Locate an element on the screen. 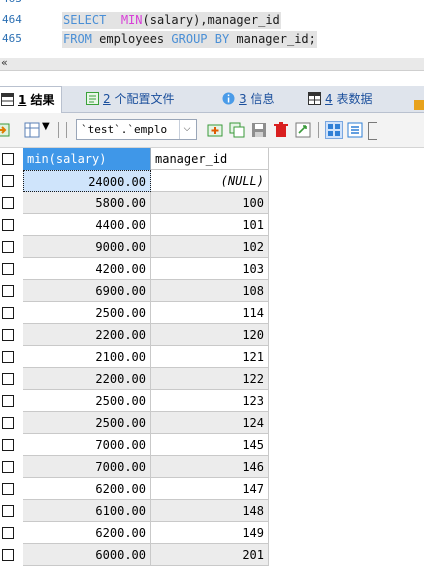 The height and width of the screenshot is (580, 424). cell-manager-id: 108 is located at coordinates (210, 291).